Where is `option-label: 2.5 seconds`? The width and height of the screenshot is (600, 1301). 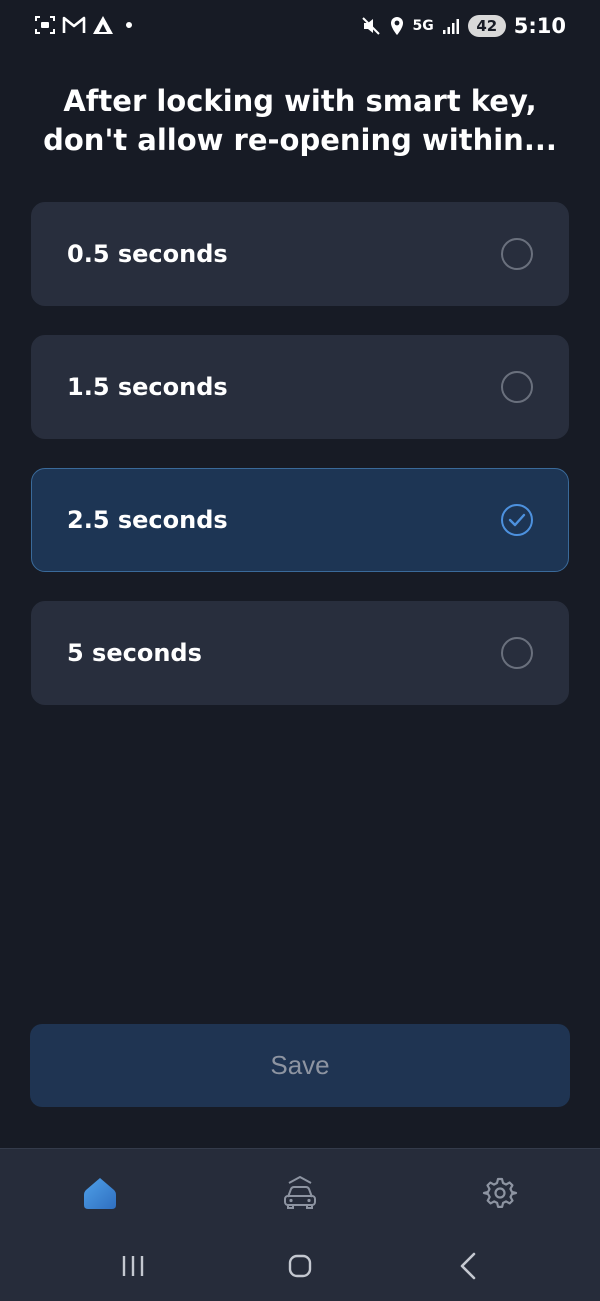 option-label: 2.5 seconds is located at coordinates (147, 520).